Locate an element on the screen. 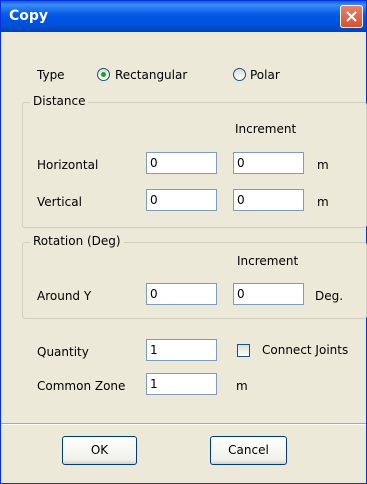 This screenshot has height=484, width=367. common-zone-unit: m is located at coordinates (242, 386).